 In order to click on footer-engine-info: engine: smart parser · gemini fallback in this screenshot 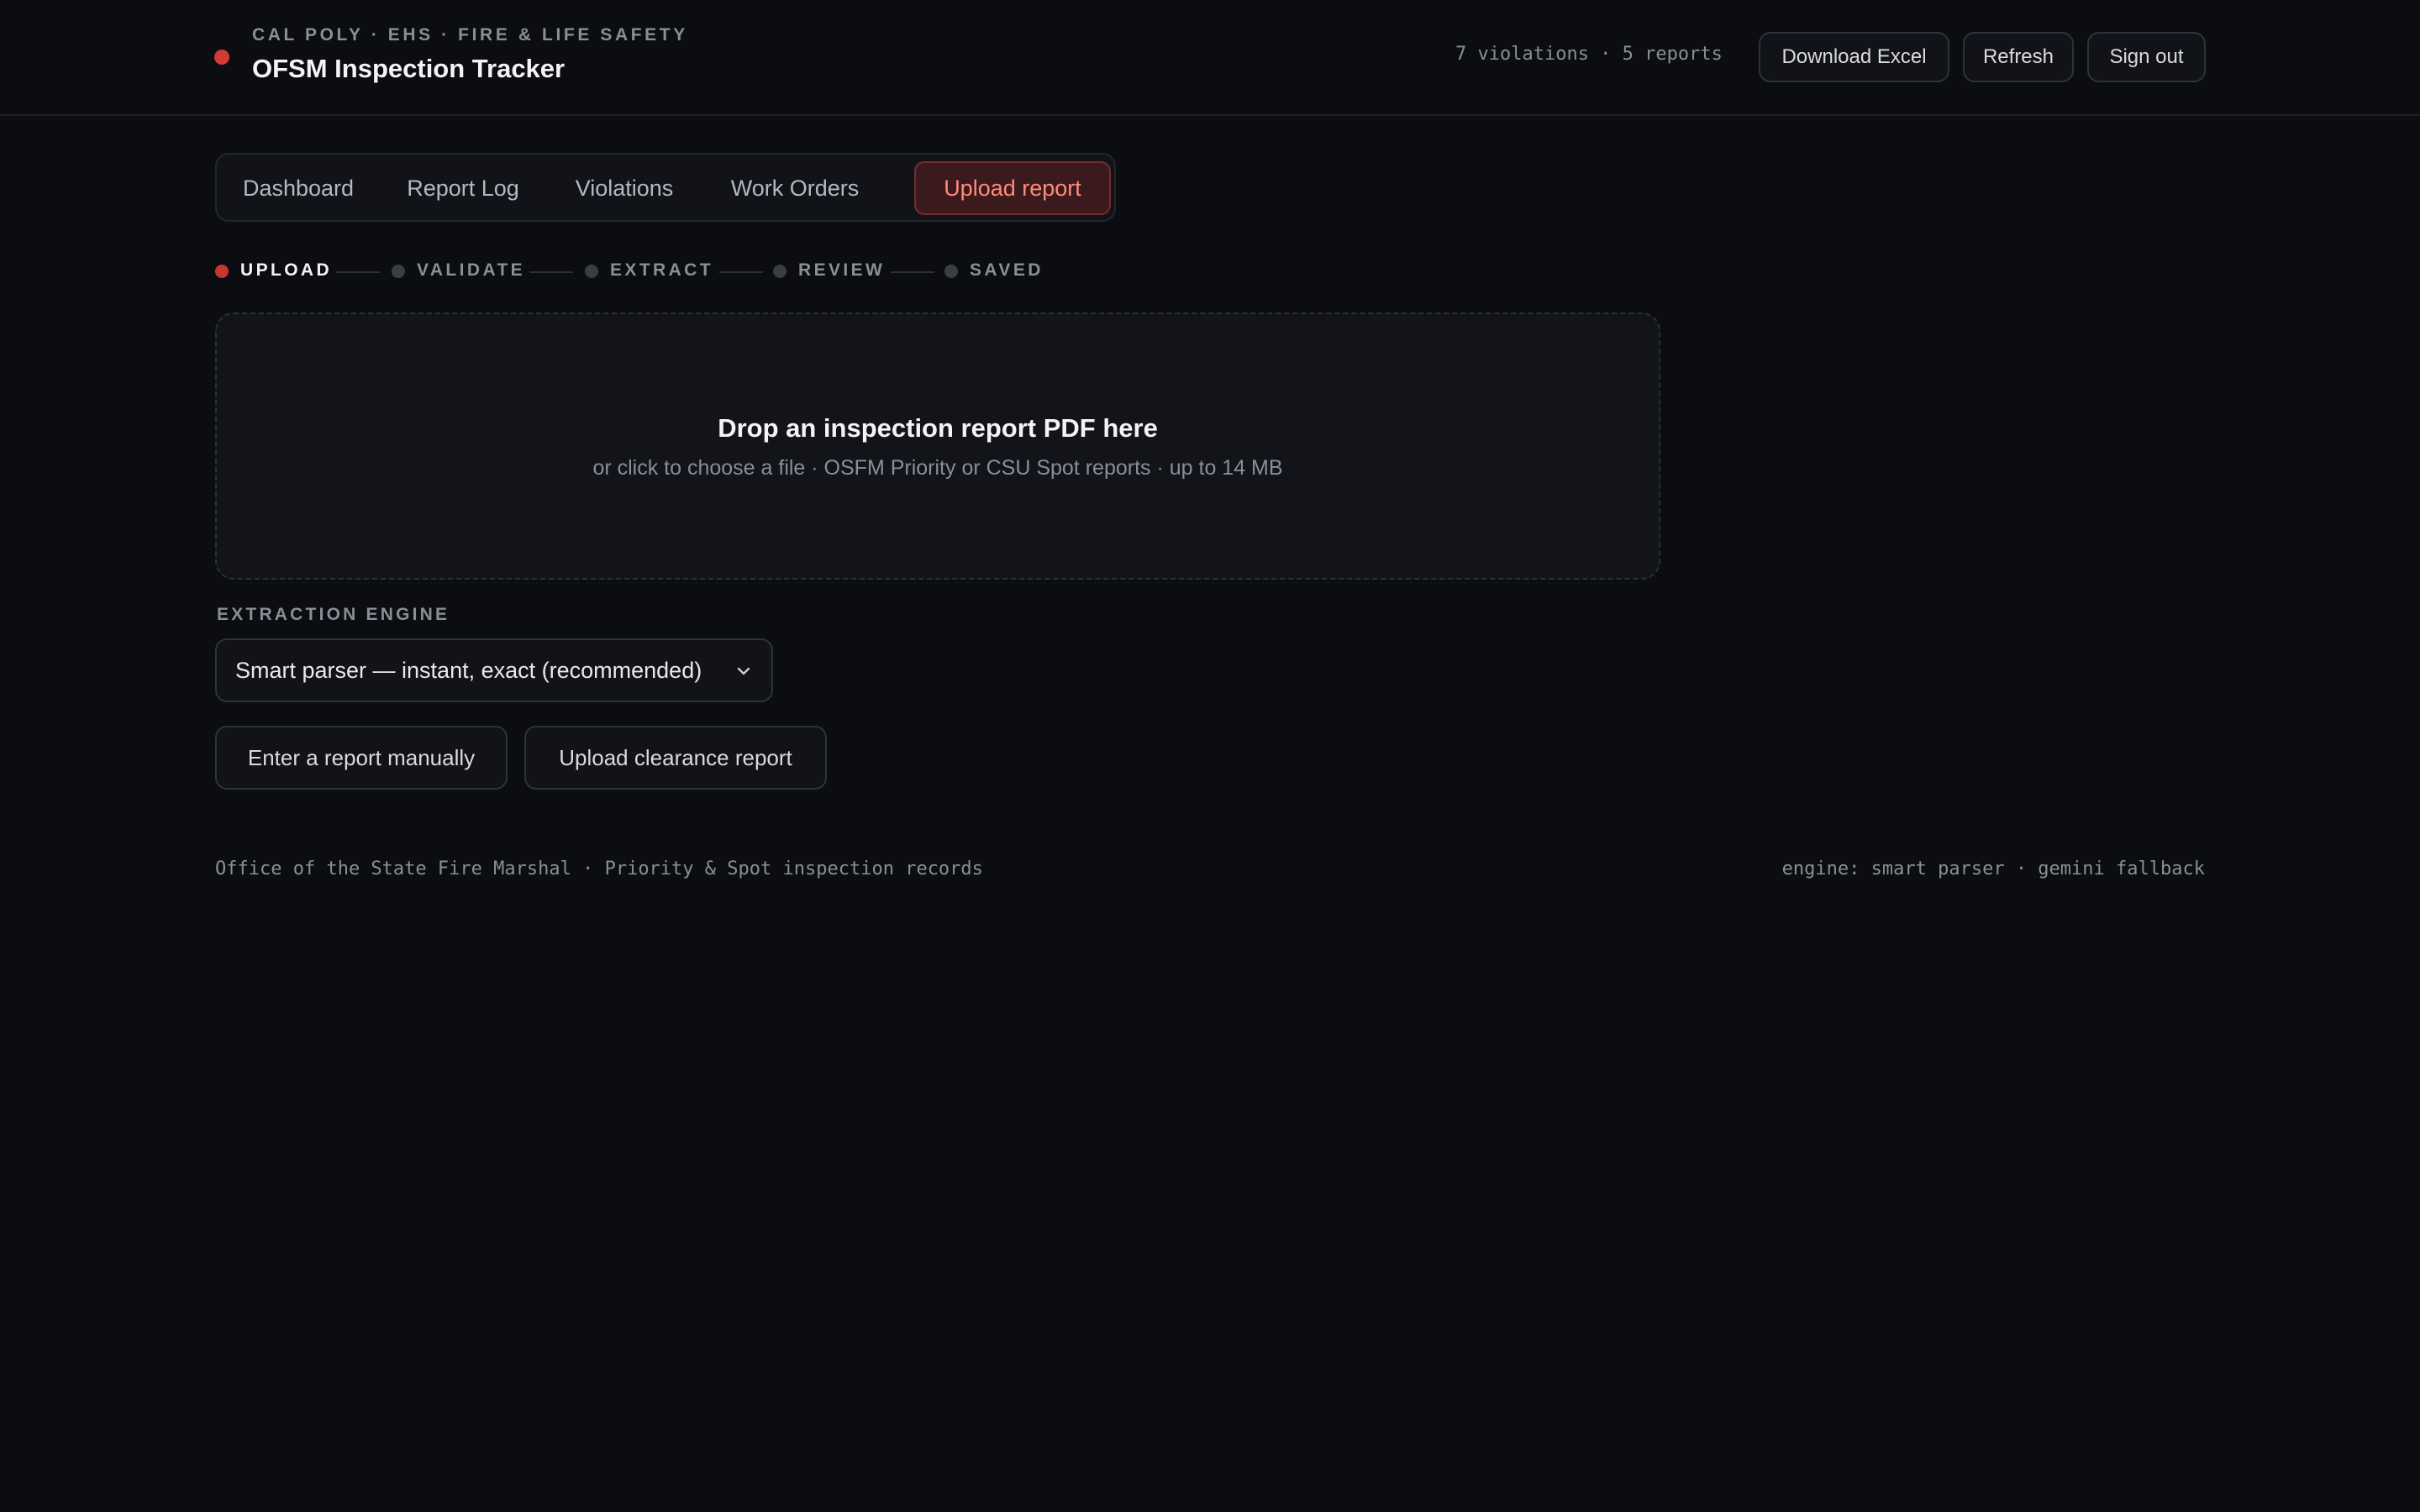, I will do `click(1993, 868)`.